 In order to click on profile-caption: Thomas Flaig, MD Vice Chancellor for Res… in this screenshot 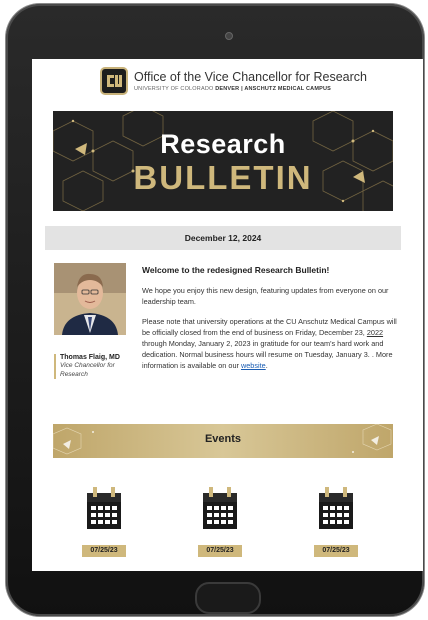, I will do `click(97, 366)`.